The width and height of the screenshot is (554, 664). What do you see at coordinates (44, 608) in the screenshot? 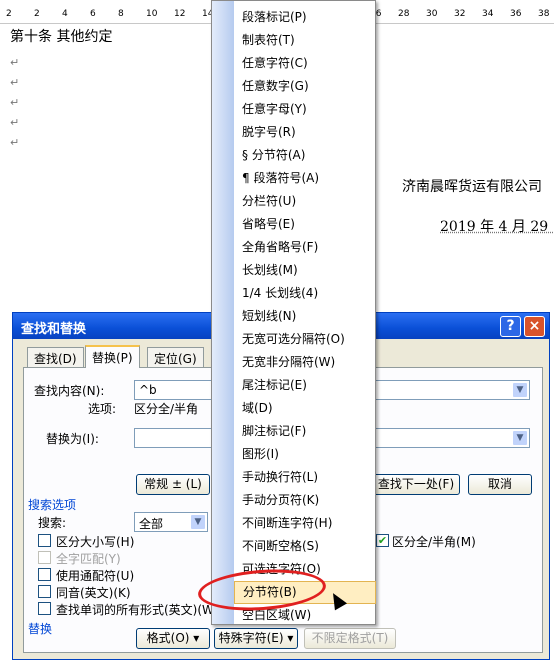
I see `word-forms-checkbox` at bounding box center [44, 608].